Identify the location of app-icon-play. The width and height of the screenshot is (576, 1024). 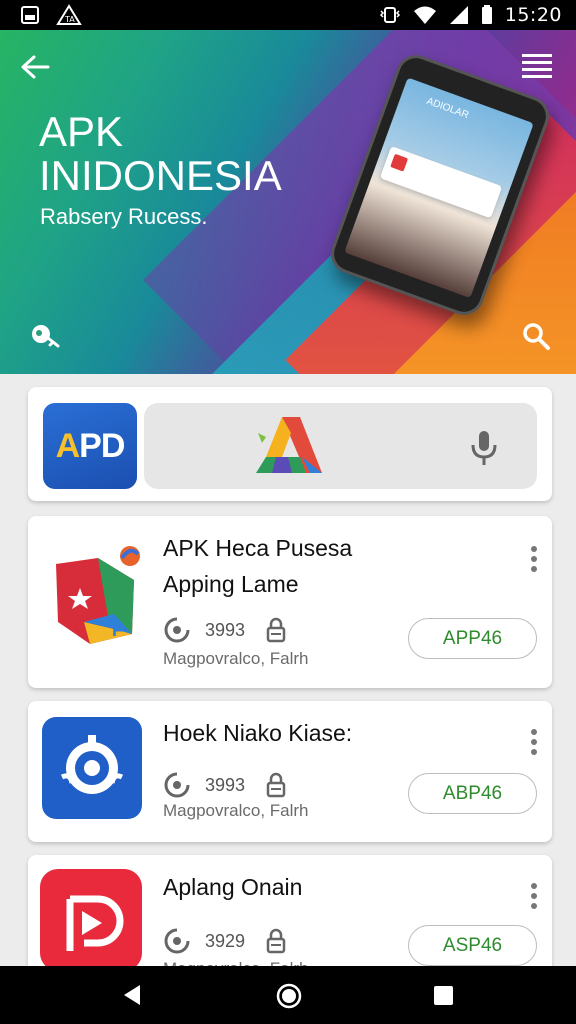
(91, 920).